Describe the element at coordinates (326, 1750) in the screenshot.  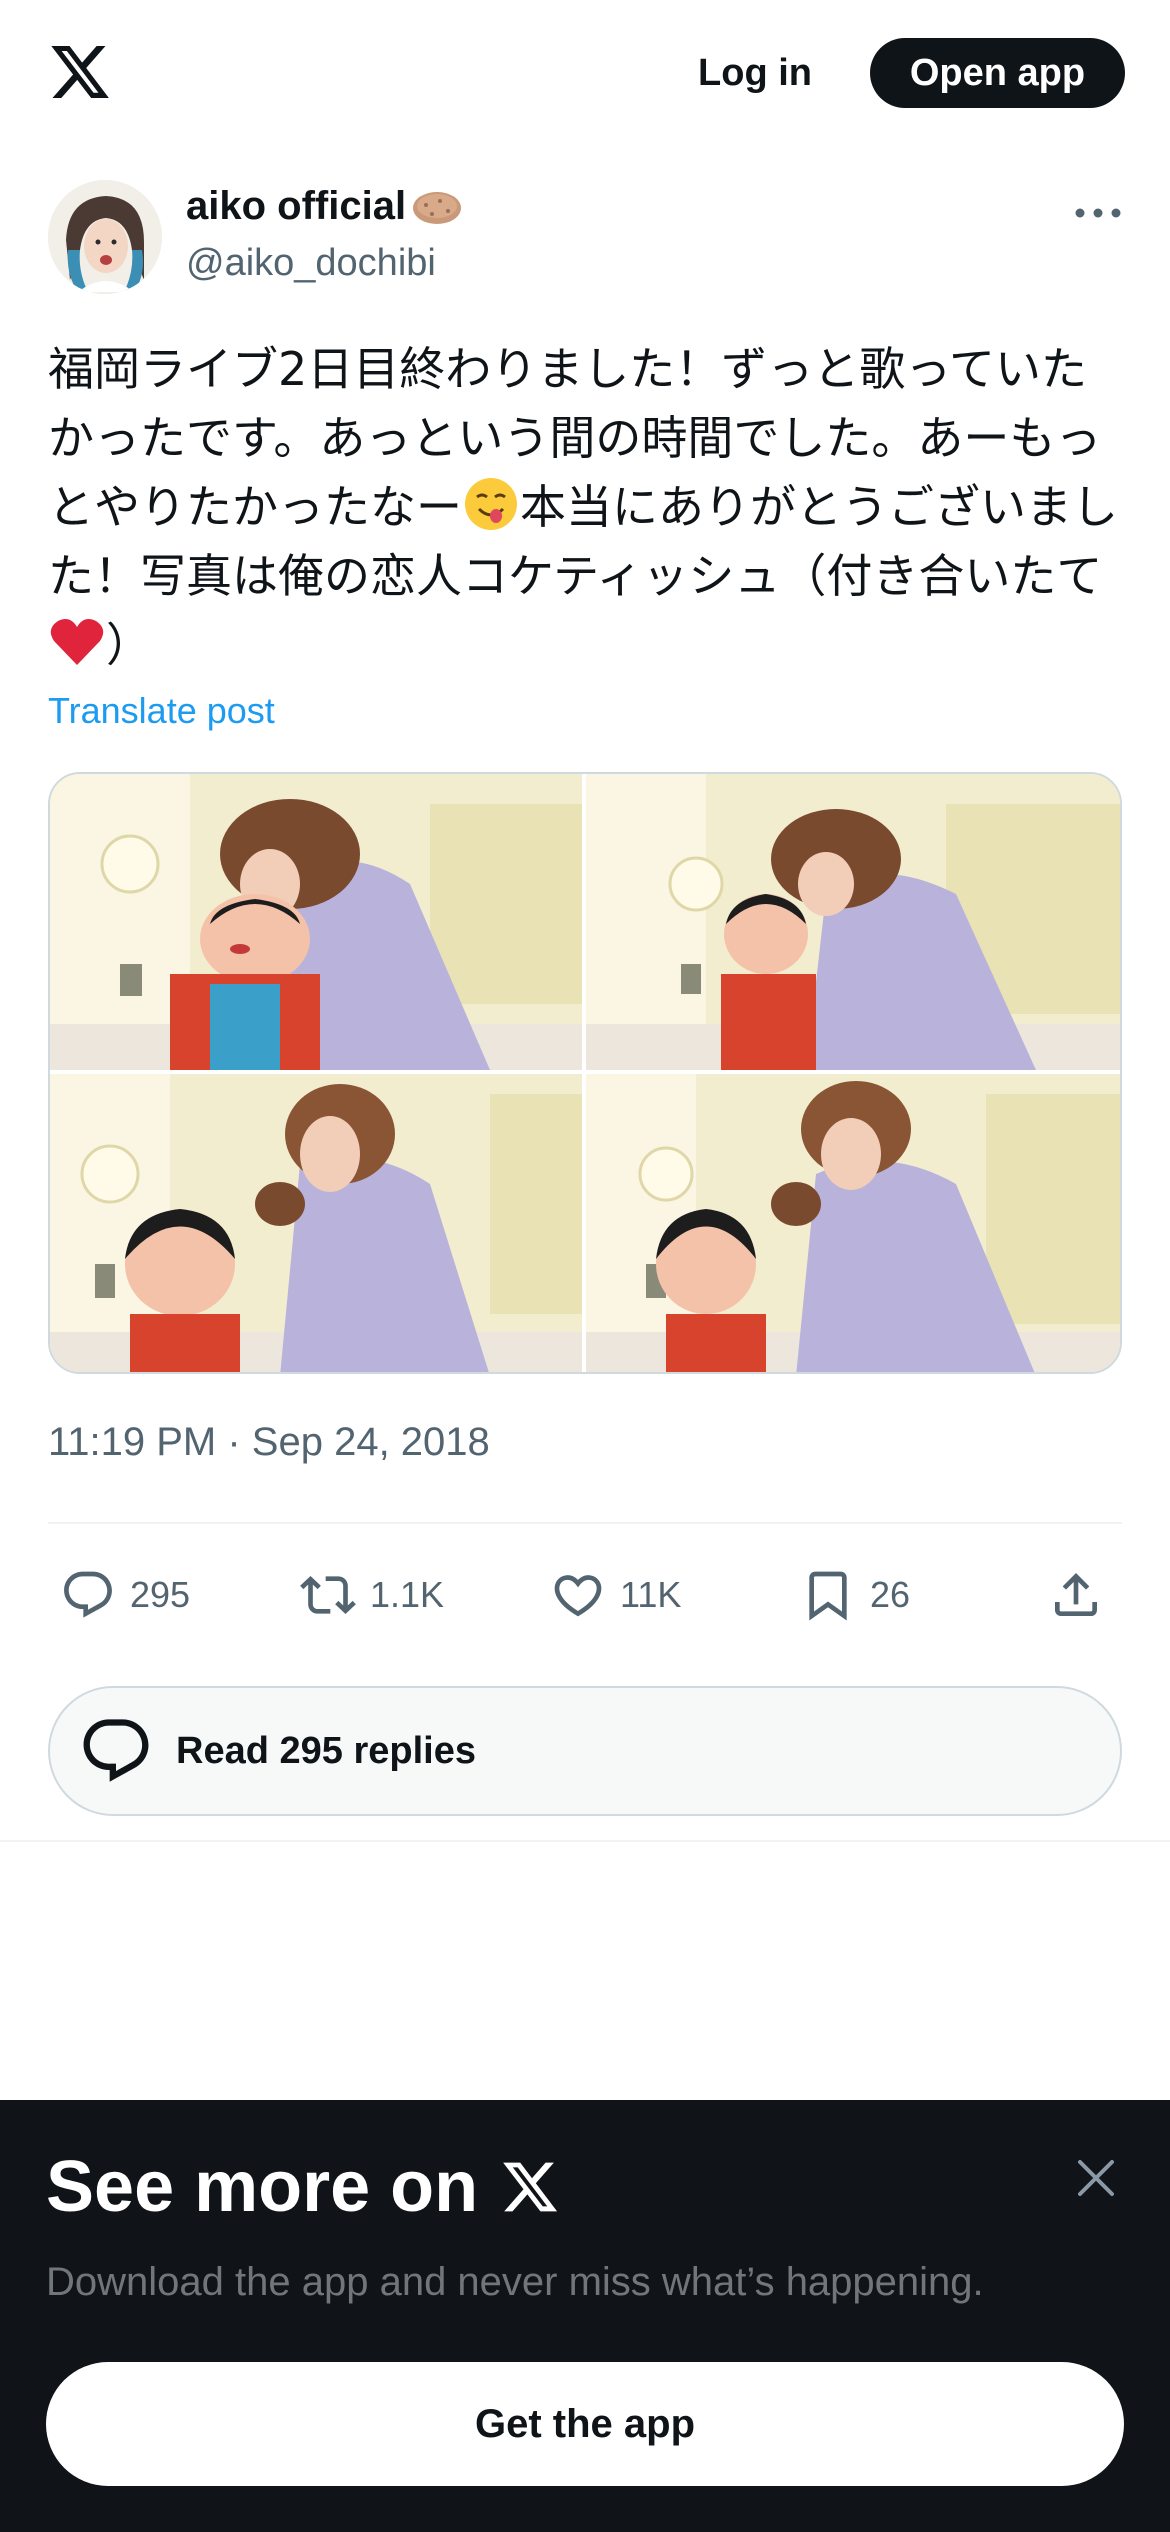
I see `read-replies-label: Read 295 replies` at that location.